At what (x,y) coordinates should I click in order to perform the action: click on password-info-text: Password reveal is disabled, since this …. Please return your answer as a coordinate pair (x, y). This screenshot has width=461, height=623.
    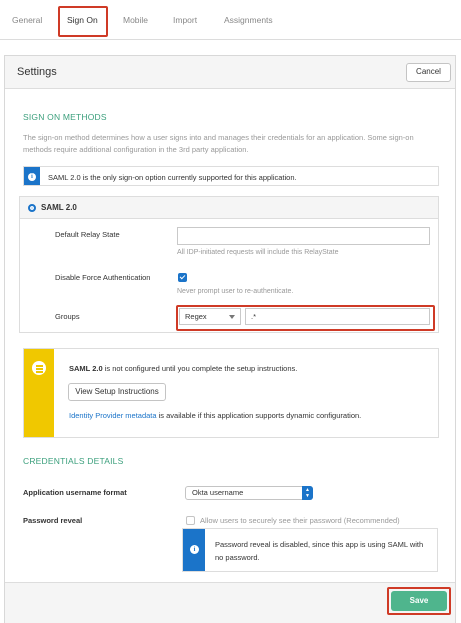
    Looking at the image, I should click on (319, 551).